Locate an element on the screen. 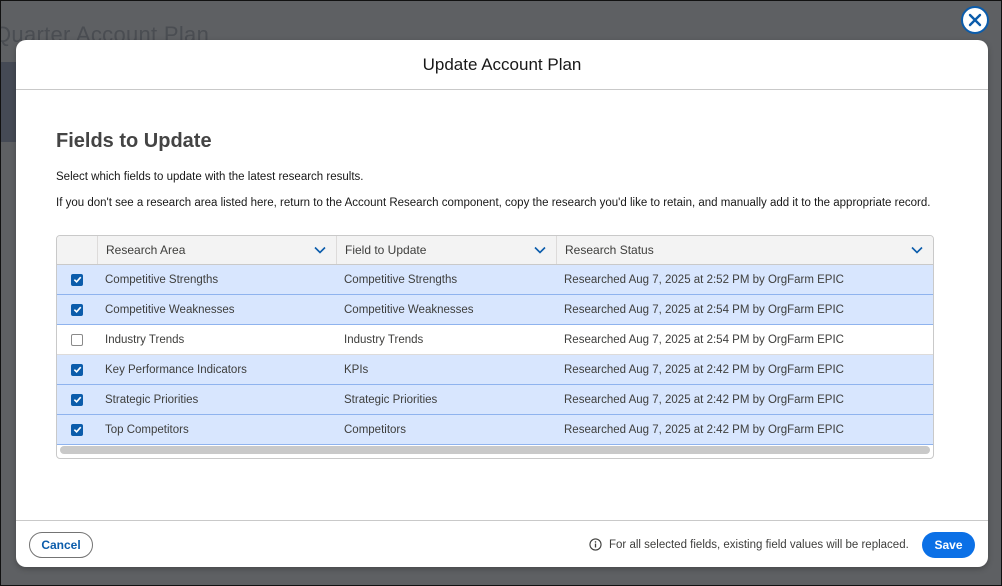 The height and width of the screenshot is (586, 1002). research-area-cell: Strategic Priorities is located at coordinates (152, 399).